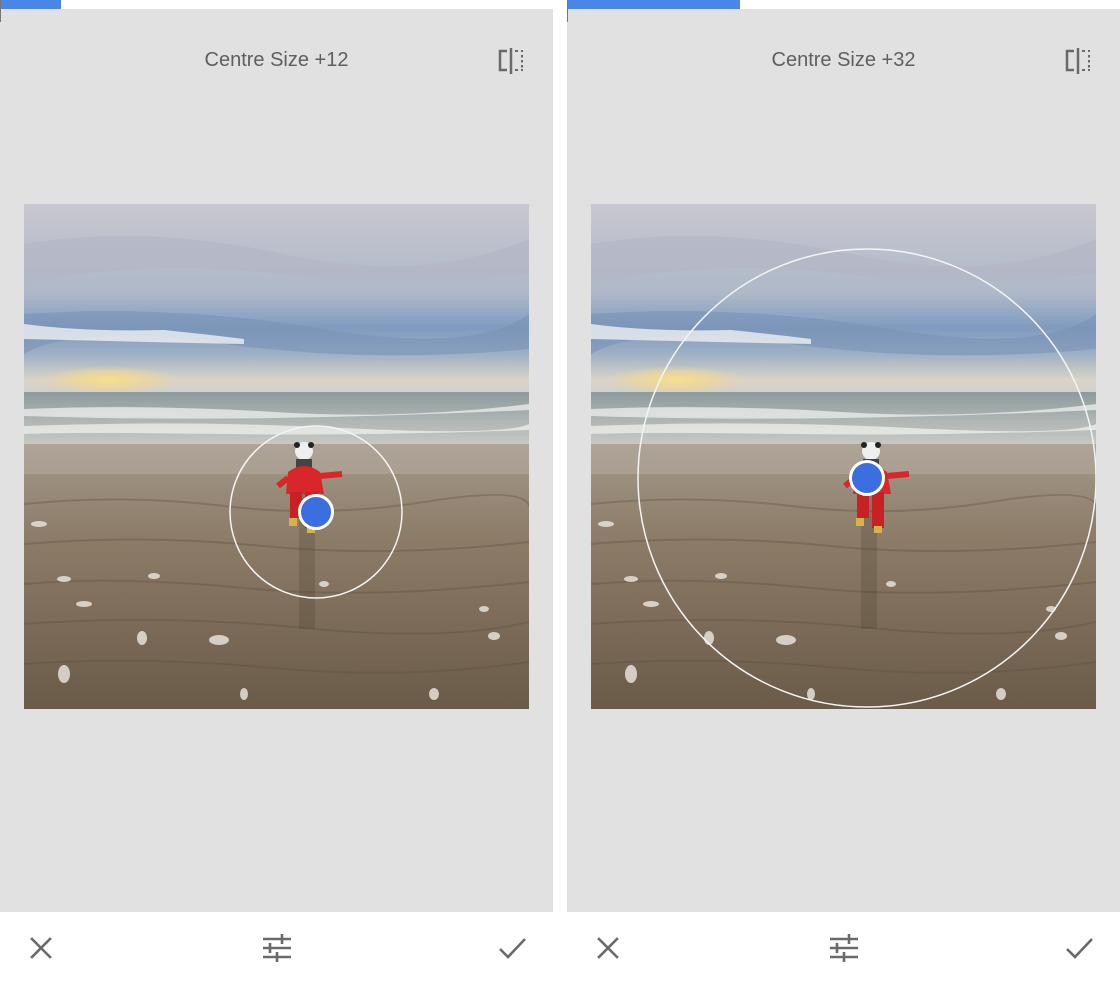  What do you see at coordinates (276, 60) in the screenshot?
I see `parameter-title: Centre Size +12` at bounding box center [276, 60].